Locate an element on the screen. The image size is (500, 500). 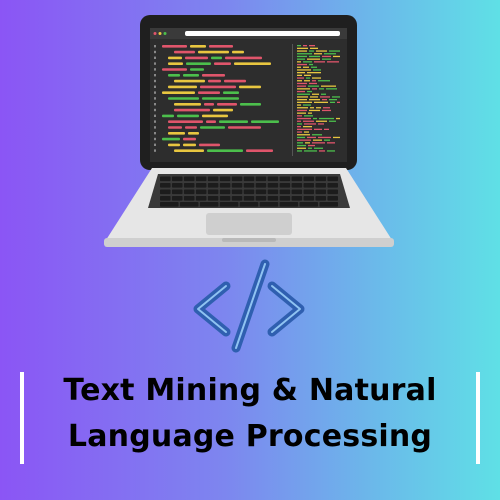
title-bar-right is located at coordinates (478, 418).